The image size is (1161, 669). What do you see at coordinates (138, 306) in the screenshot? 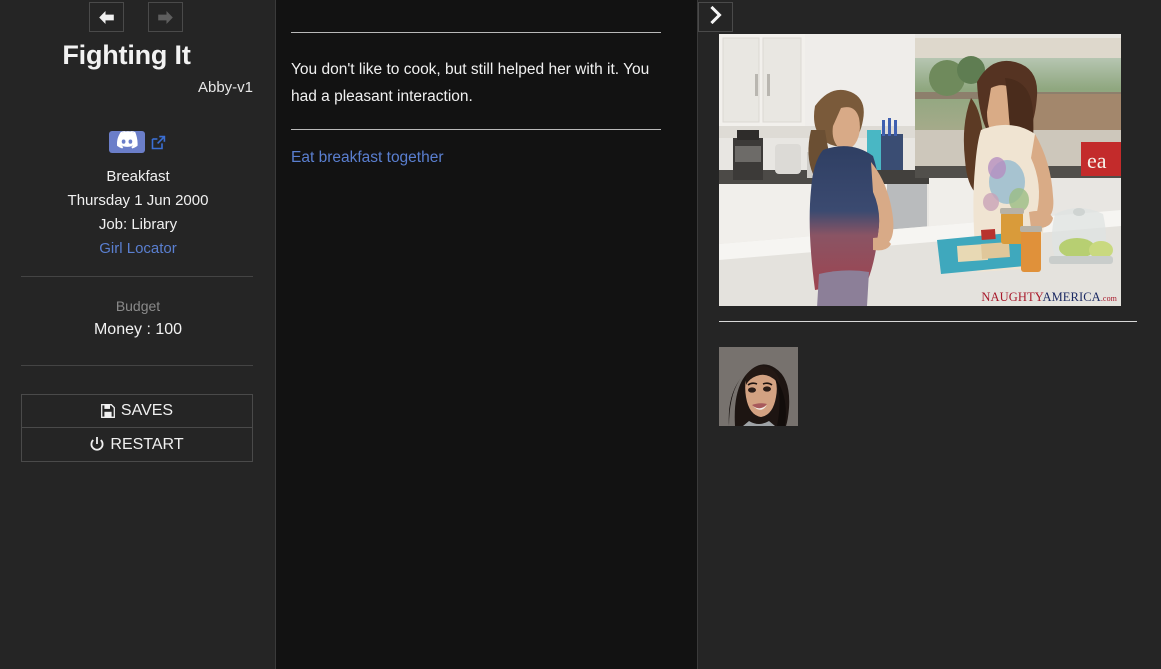
I see `budget-label: Budget` at bounding box center [138, 306].